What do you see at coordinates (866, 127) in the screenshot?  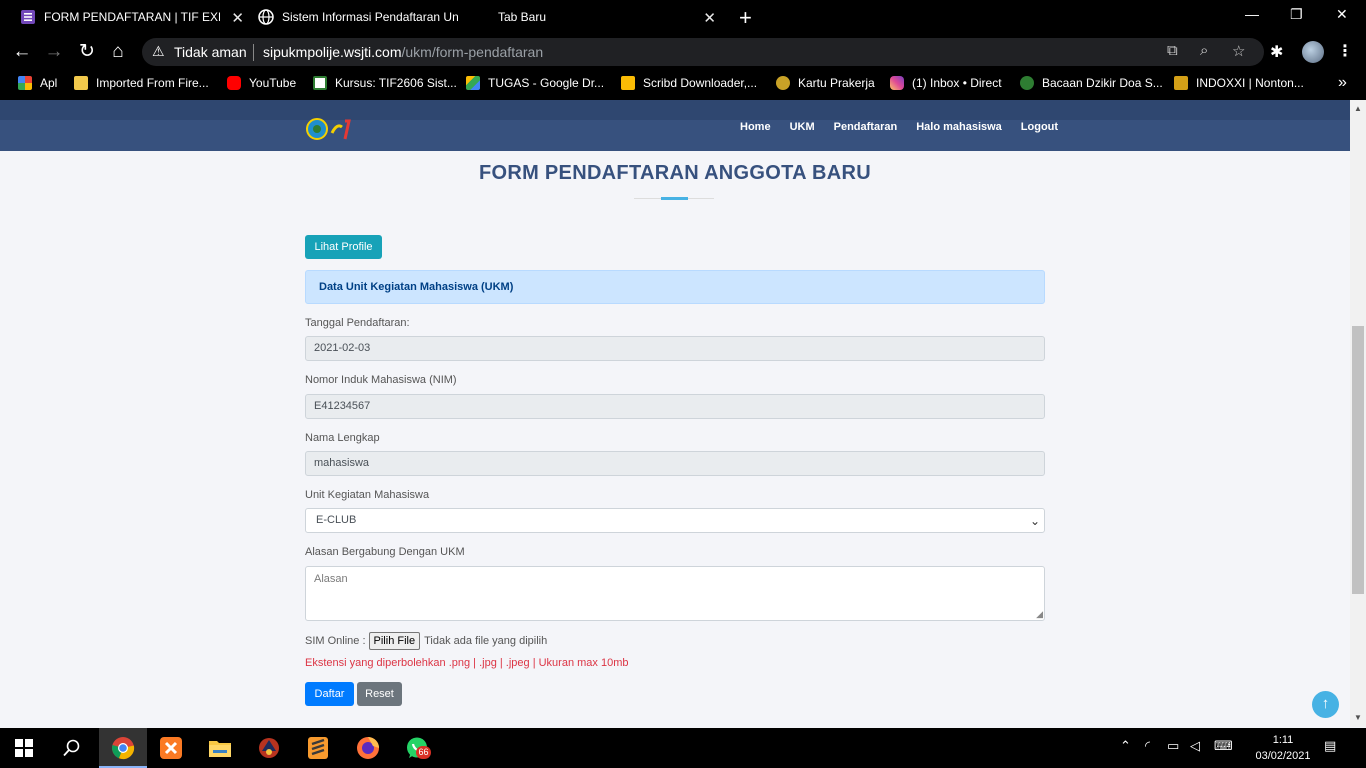 I see `nav-pendaftaran: Pendaftaran` at bounding box center [866, 127].